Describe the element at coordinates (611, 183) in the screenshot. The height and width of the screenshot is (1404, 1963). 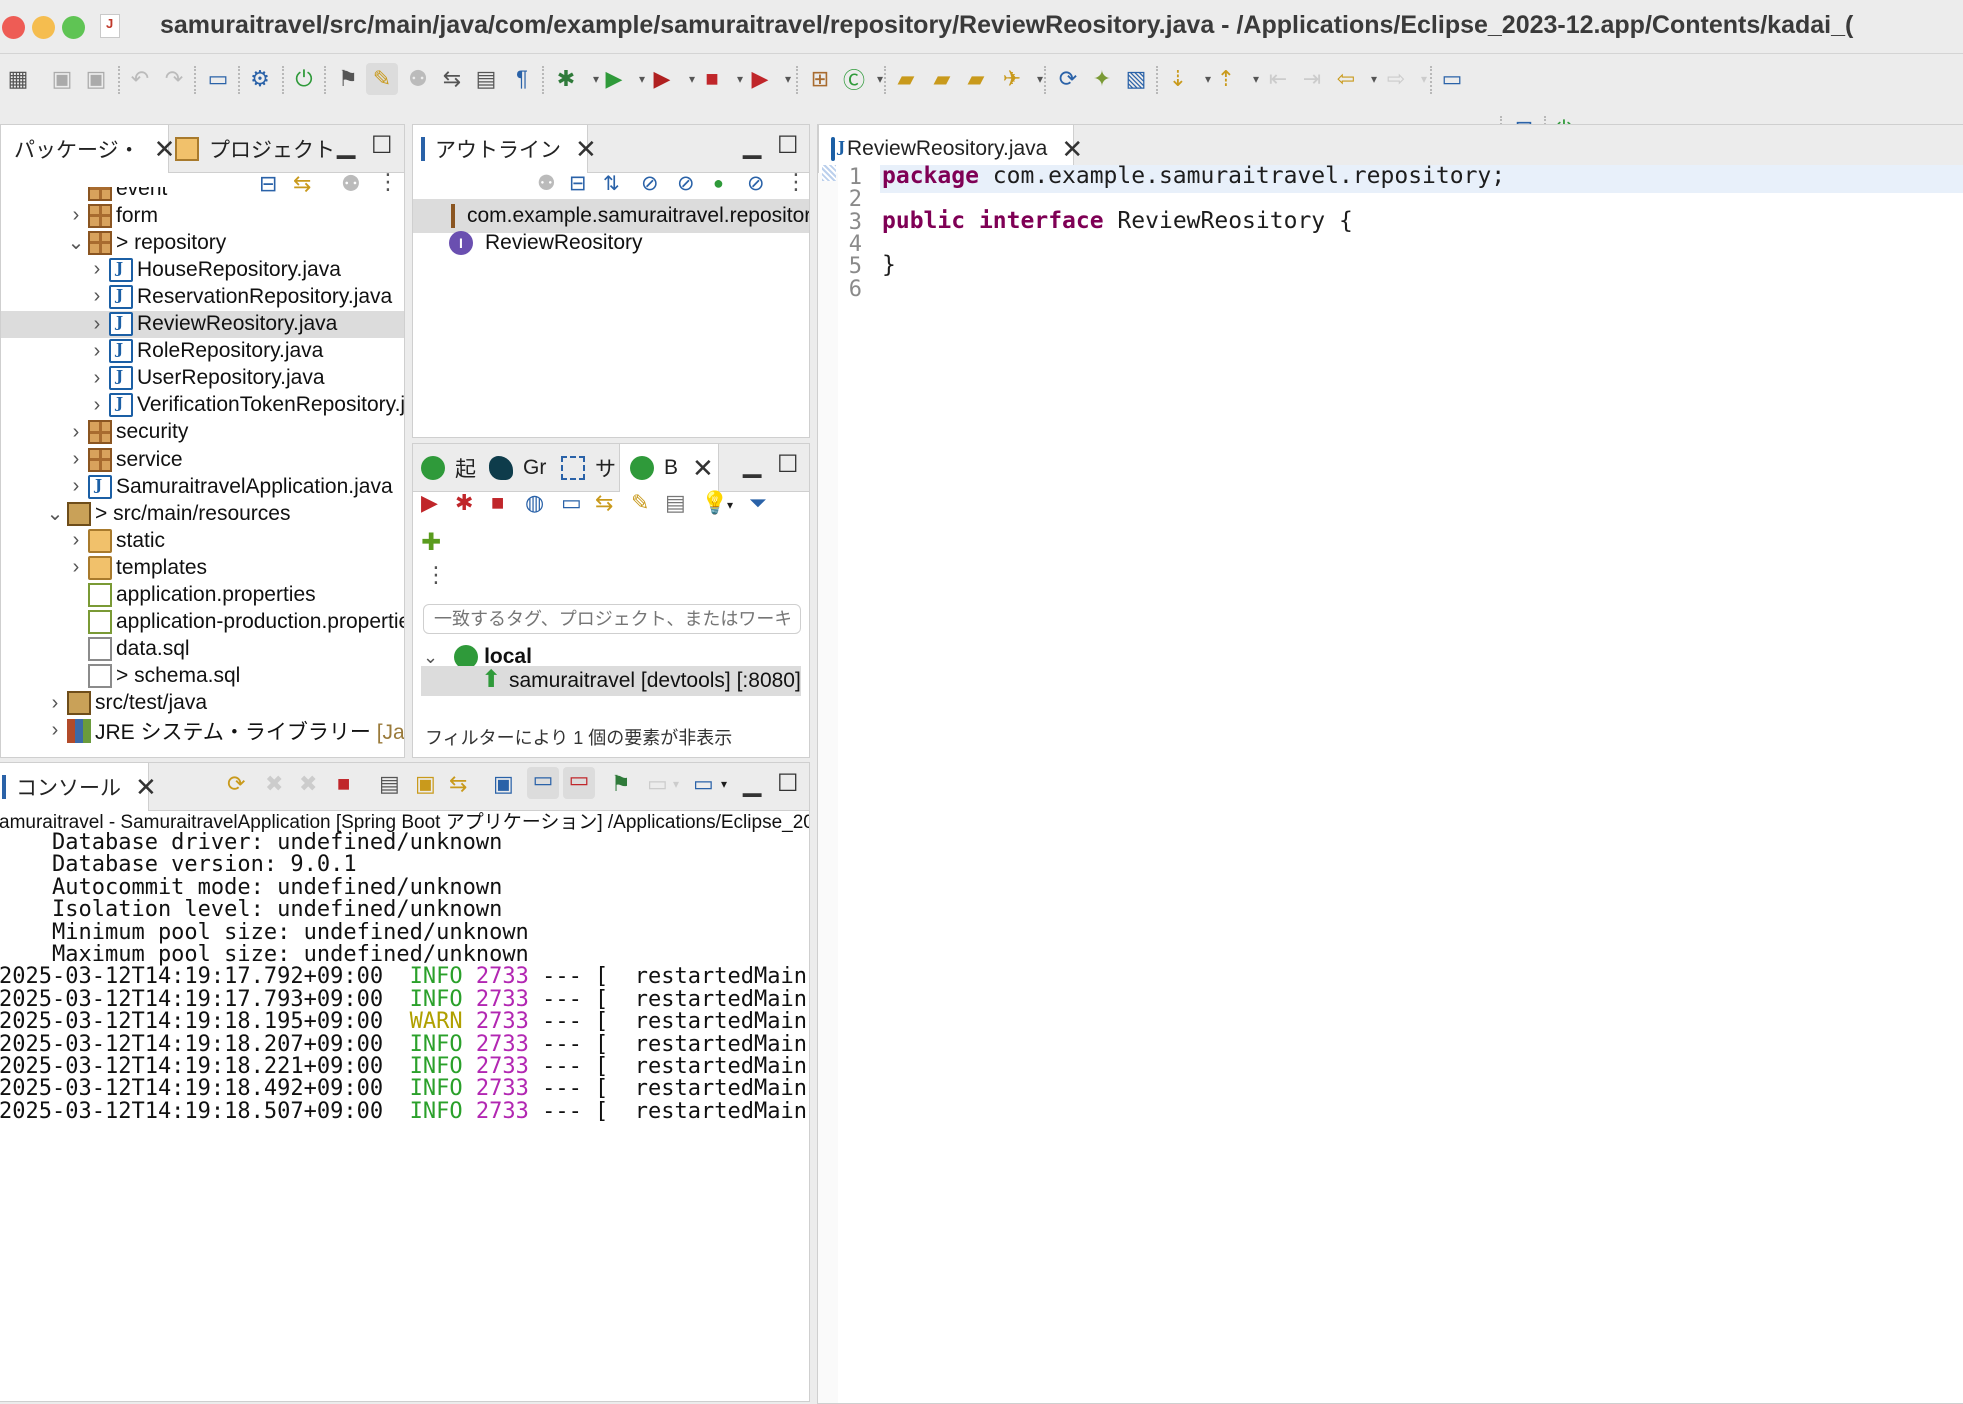
I see `sort-az-icon: ⇅` at that location.